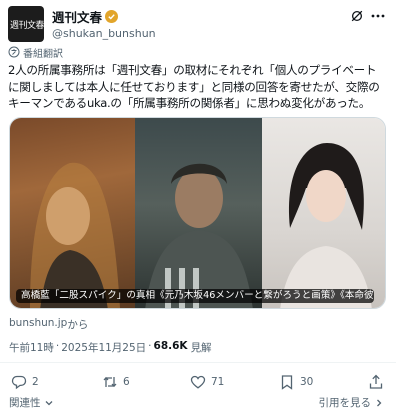 This screenshot has width=396, height=418. I want to click on views-count: 68.6K, so click(170, 346).